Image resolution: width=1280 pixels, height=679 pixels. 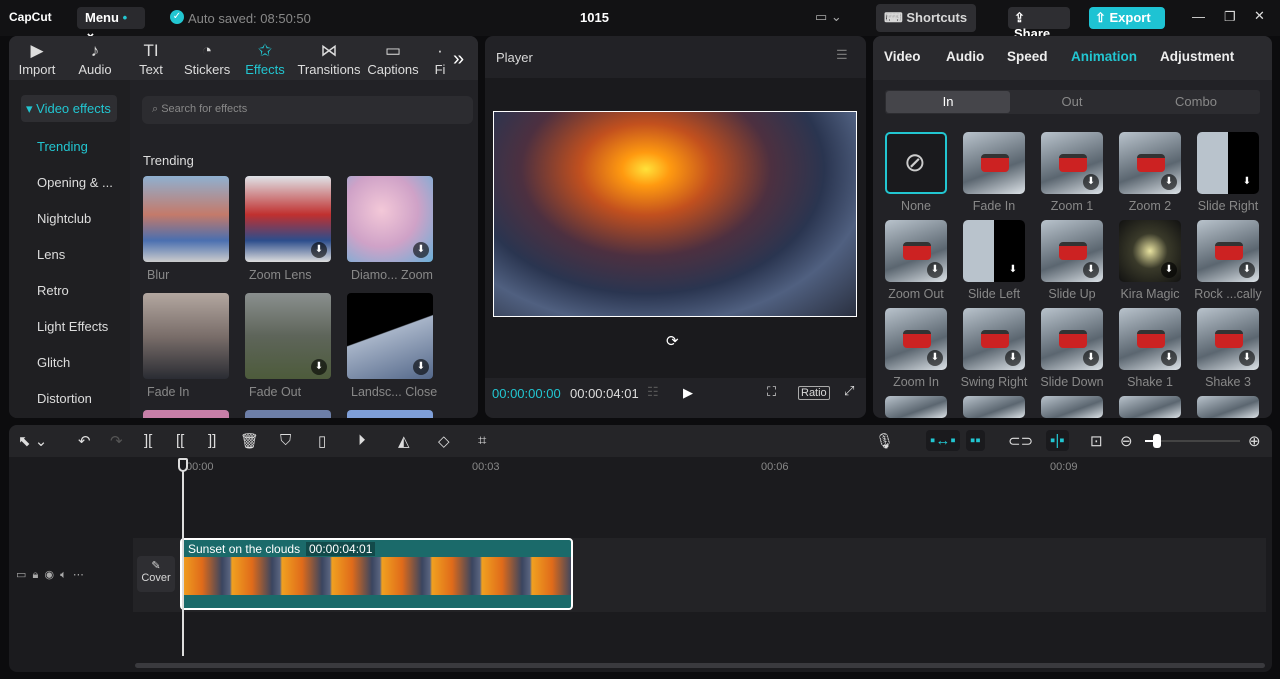 What do you see at coordinates (329, 58) in the screenshot?
I see `tab-transitions: ⋈ Transitions` at bounding box center [329, 58].